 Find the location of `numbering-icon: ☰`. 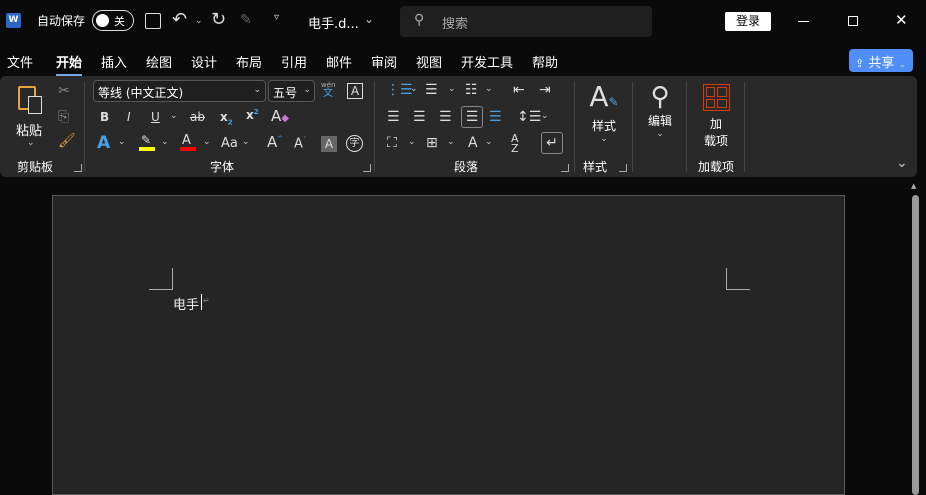

numbering-icon: ☰ is located at coordinates (431, 90).